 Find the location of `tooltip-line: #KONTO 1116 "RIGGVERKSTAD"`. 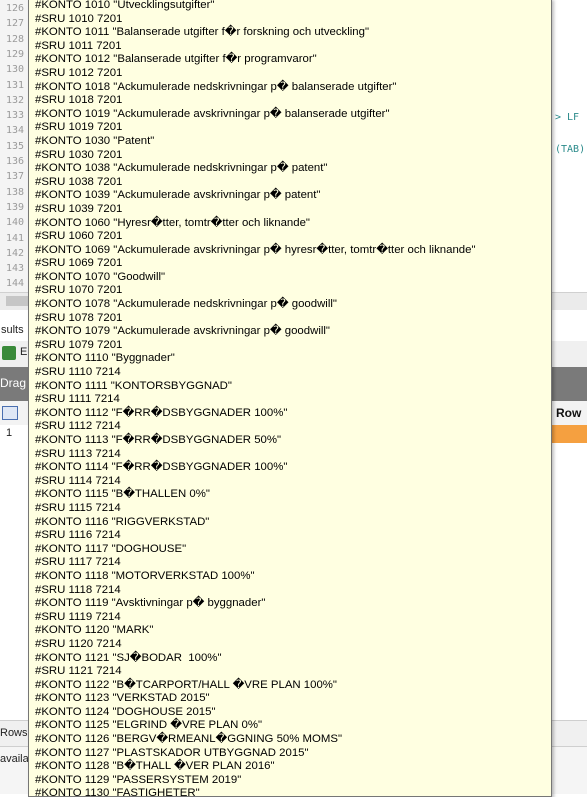

tooltip-line: #KONTO 1116 "RIGGVERKSTAD" is located at coordinates (122, 521).